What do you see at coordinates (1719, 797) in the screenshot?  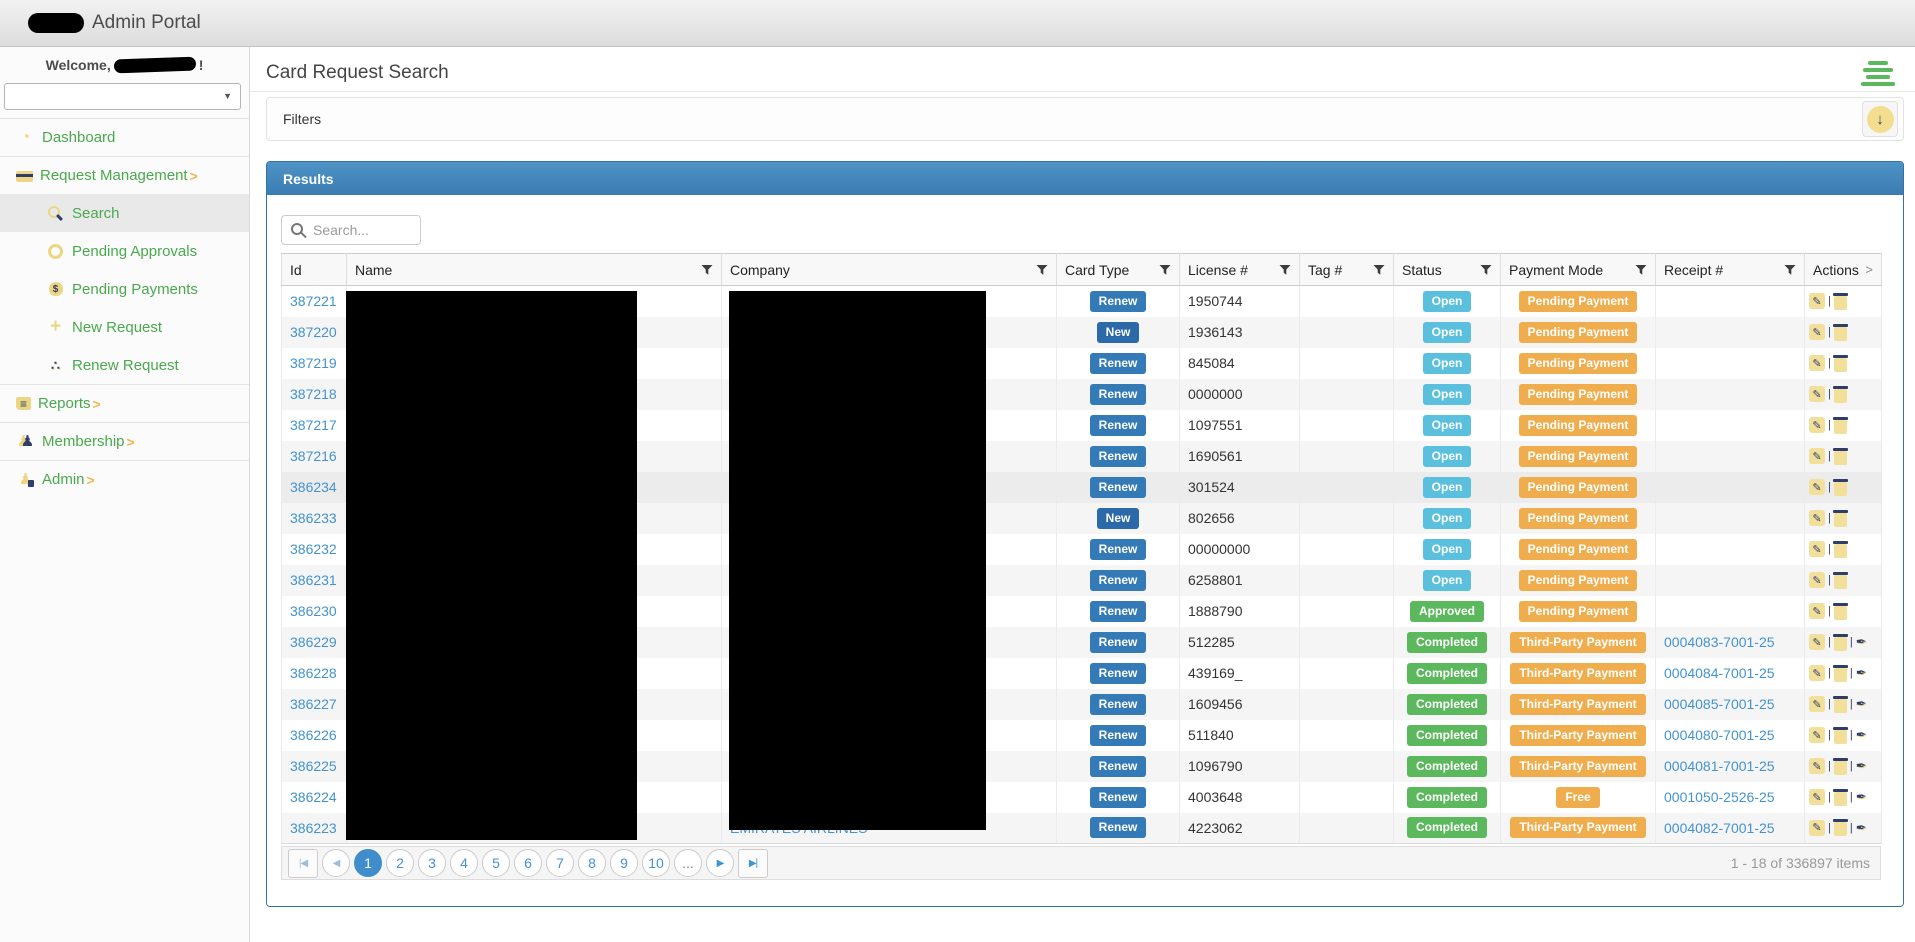 I see `receipt-link: 0001050-2526-25` at bounding box center [1719, 797].